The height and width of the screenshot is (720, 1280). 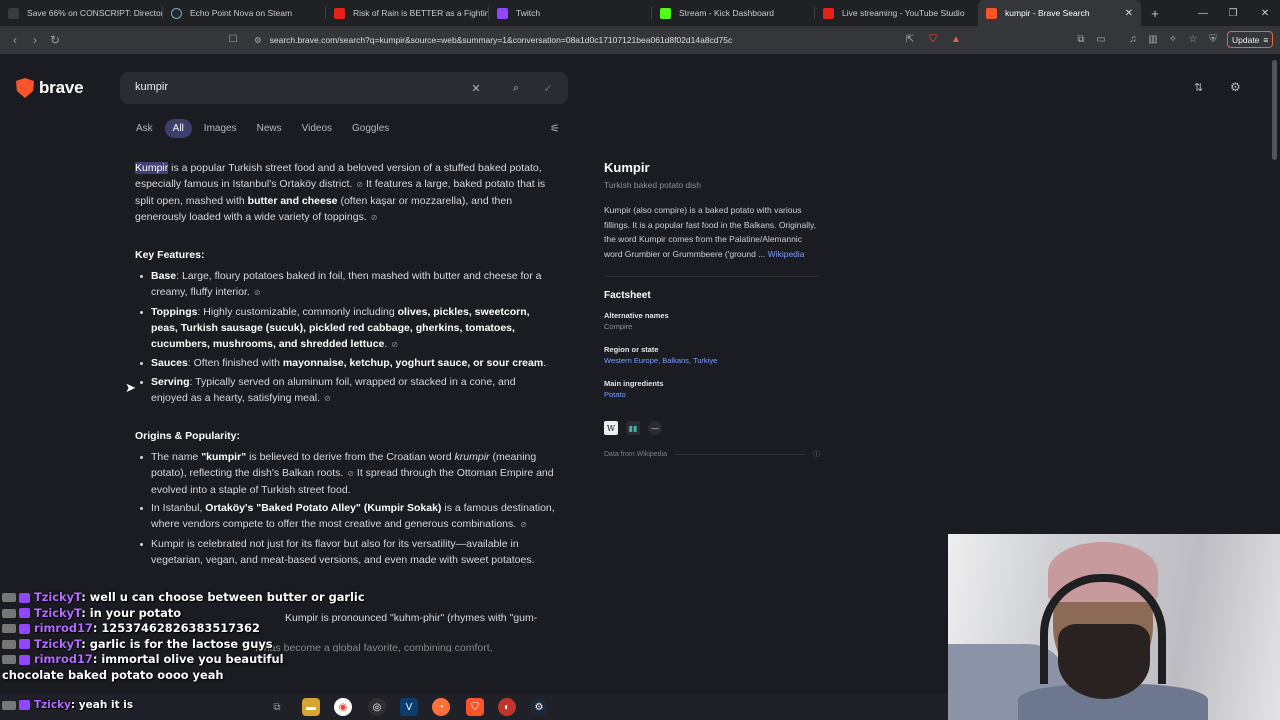 What do you see at coordinates (539, 707) in the screenshot?
I see `steam-taskbar-icon: ⚙` at bounding box center [539, 707].